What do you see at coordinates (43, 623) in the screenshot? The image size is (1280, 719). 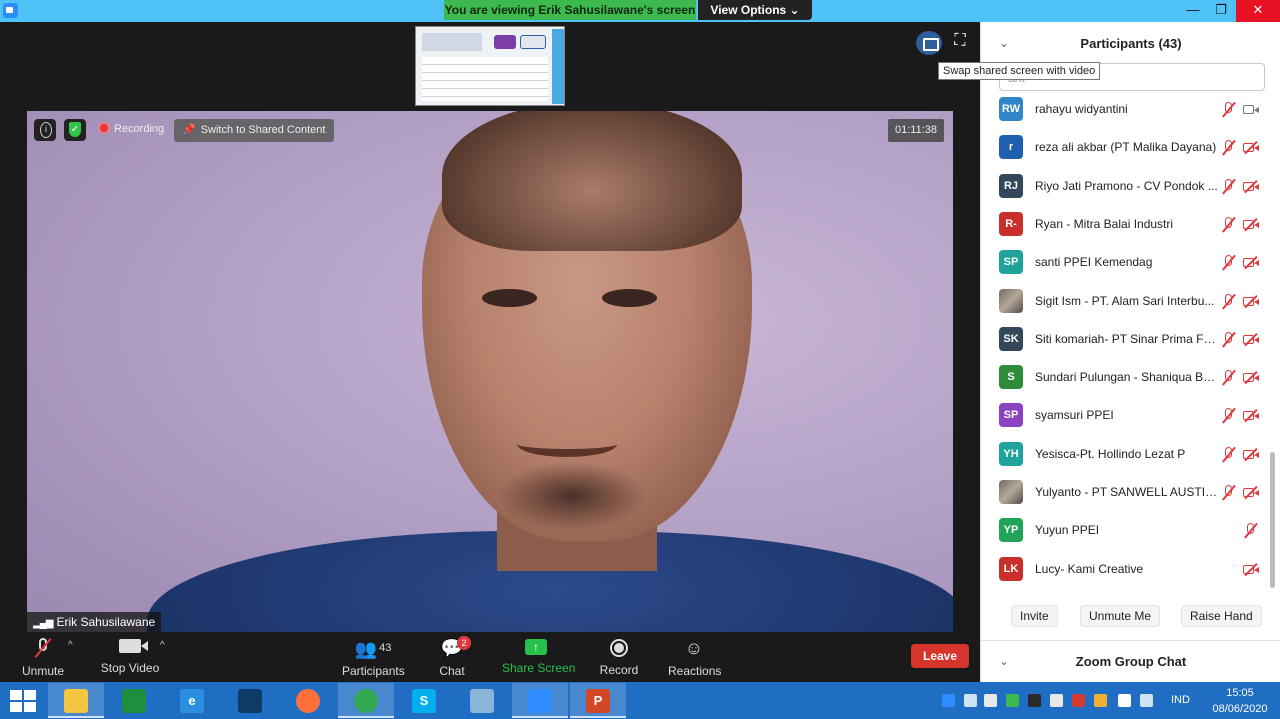 I see `signal-strength-icon: ▂▄▆` at bounding box center [43, 623].